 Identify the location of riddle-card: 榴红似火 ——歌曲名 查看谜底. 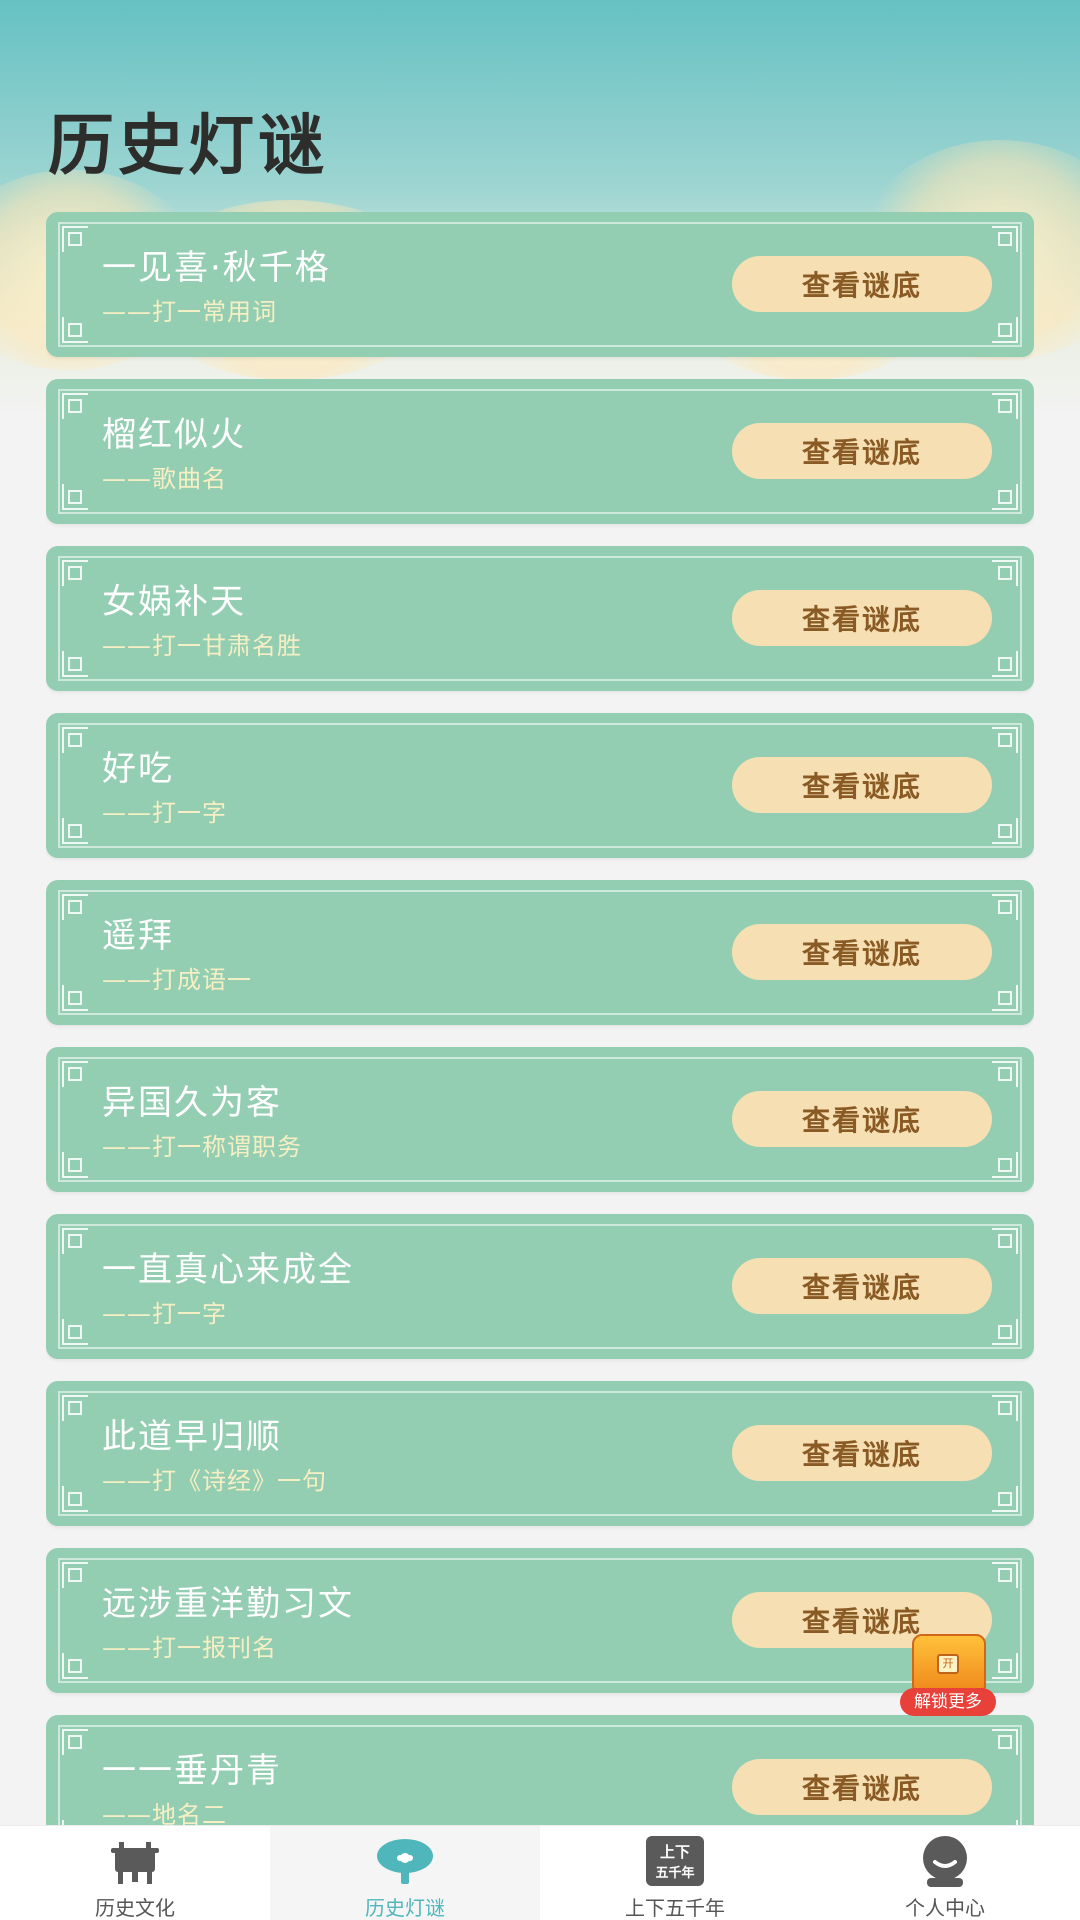
(540, 451).